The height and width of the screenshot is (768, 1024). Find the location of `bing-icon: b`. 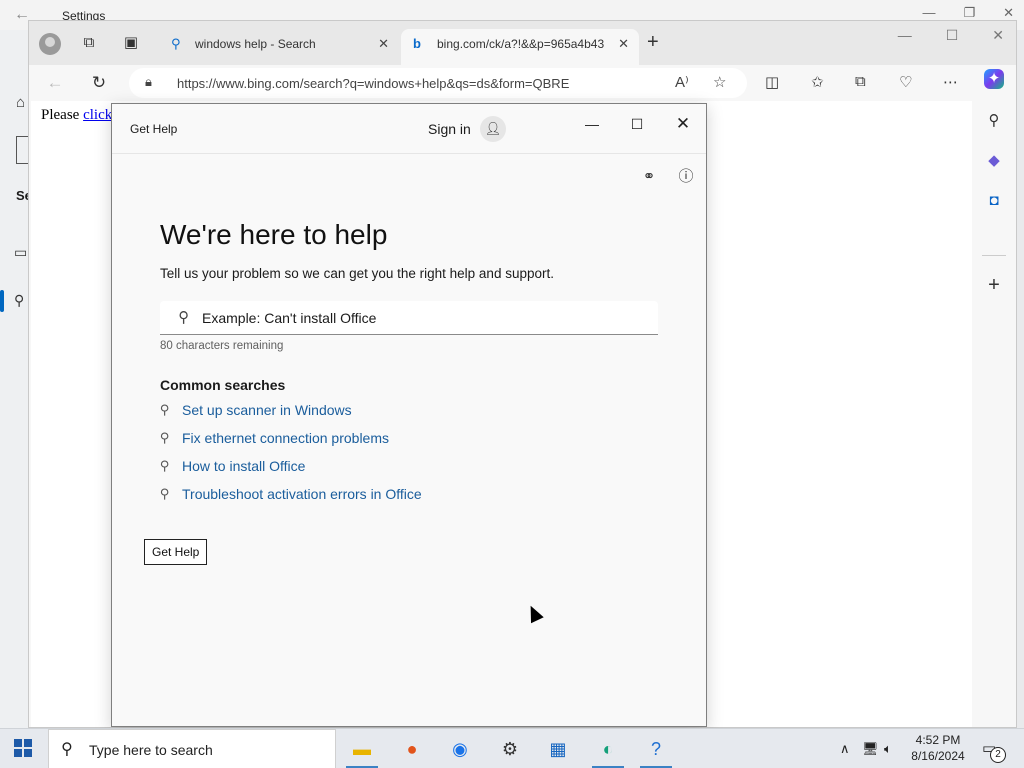

bing-icon: b is located at coordinates (417, 43).